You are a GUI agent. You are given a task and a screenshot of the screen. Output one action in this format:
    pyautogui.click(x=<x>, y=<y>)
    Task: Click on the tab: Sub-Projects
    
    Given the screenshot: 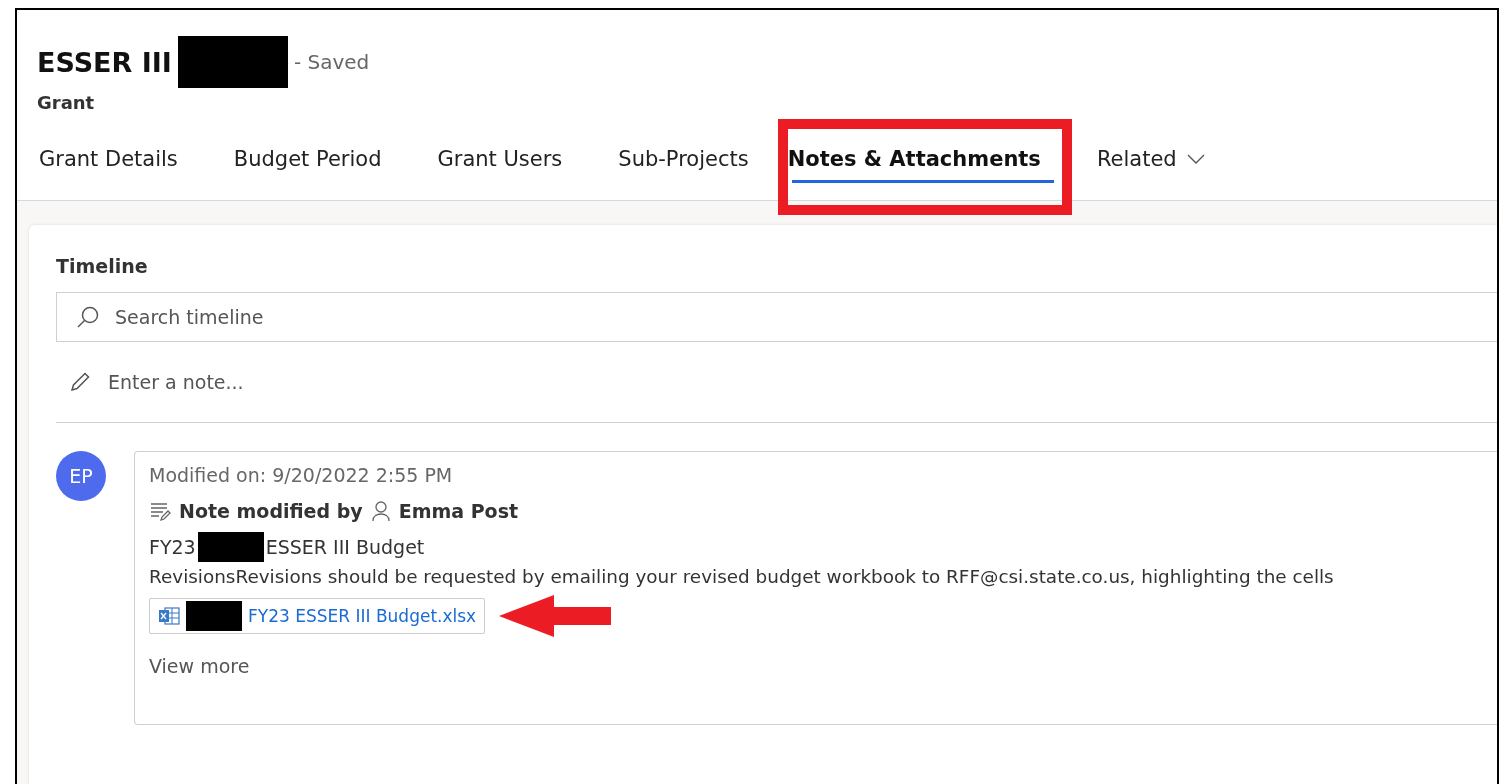 What is the action you would take?
    pyautogui.click(x=683, y=162)
    